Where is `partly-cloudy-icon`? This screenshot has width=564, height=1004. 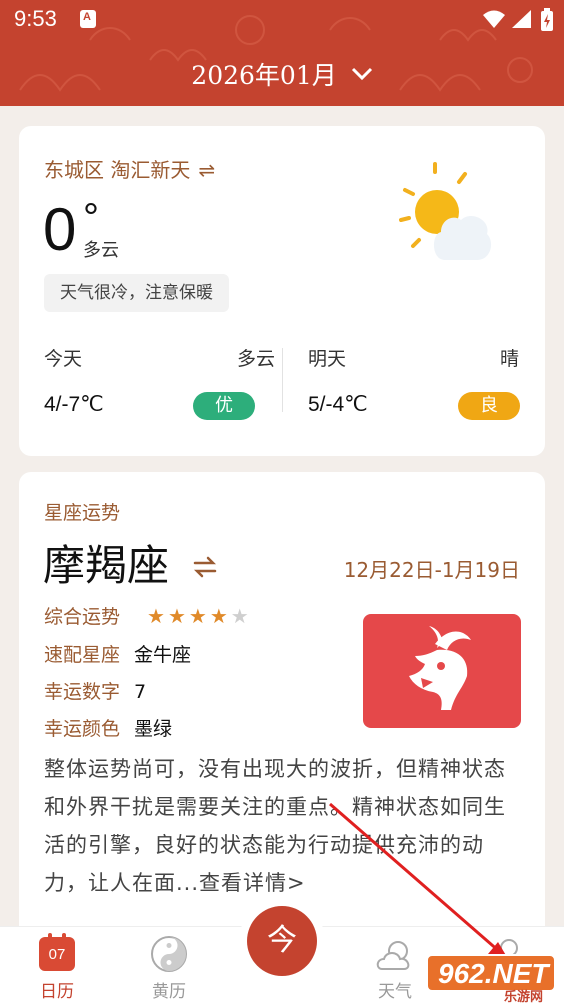
partly-cloudy-icon is located at coordinates (445, 211).